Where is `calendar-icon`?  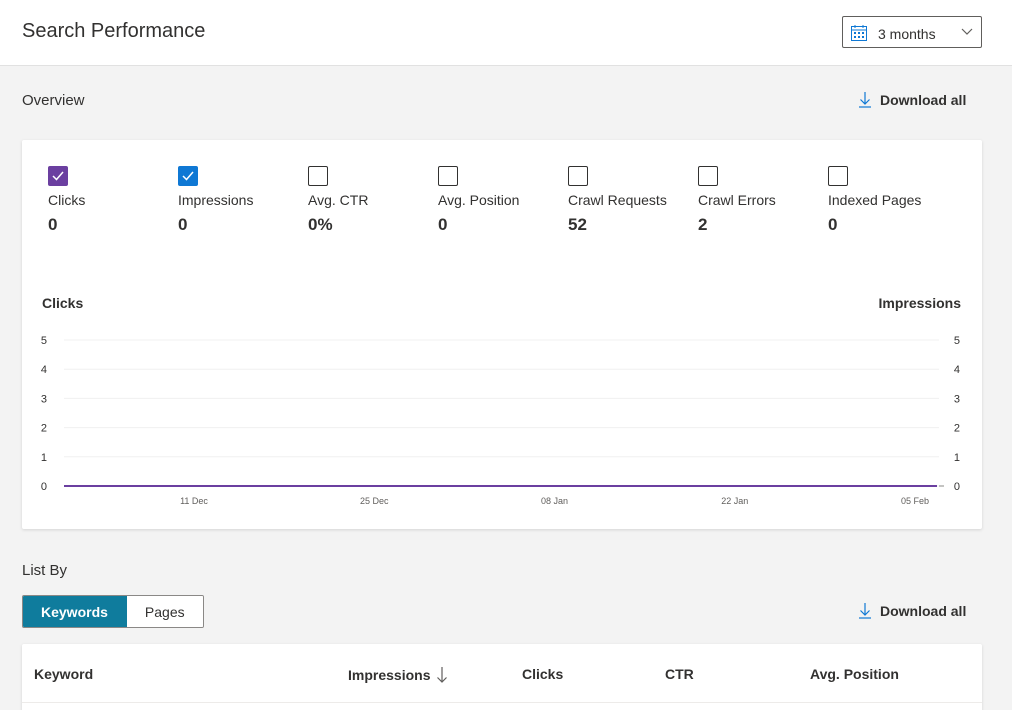 calendar-icon is located at coordinates (859, 33).